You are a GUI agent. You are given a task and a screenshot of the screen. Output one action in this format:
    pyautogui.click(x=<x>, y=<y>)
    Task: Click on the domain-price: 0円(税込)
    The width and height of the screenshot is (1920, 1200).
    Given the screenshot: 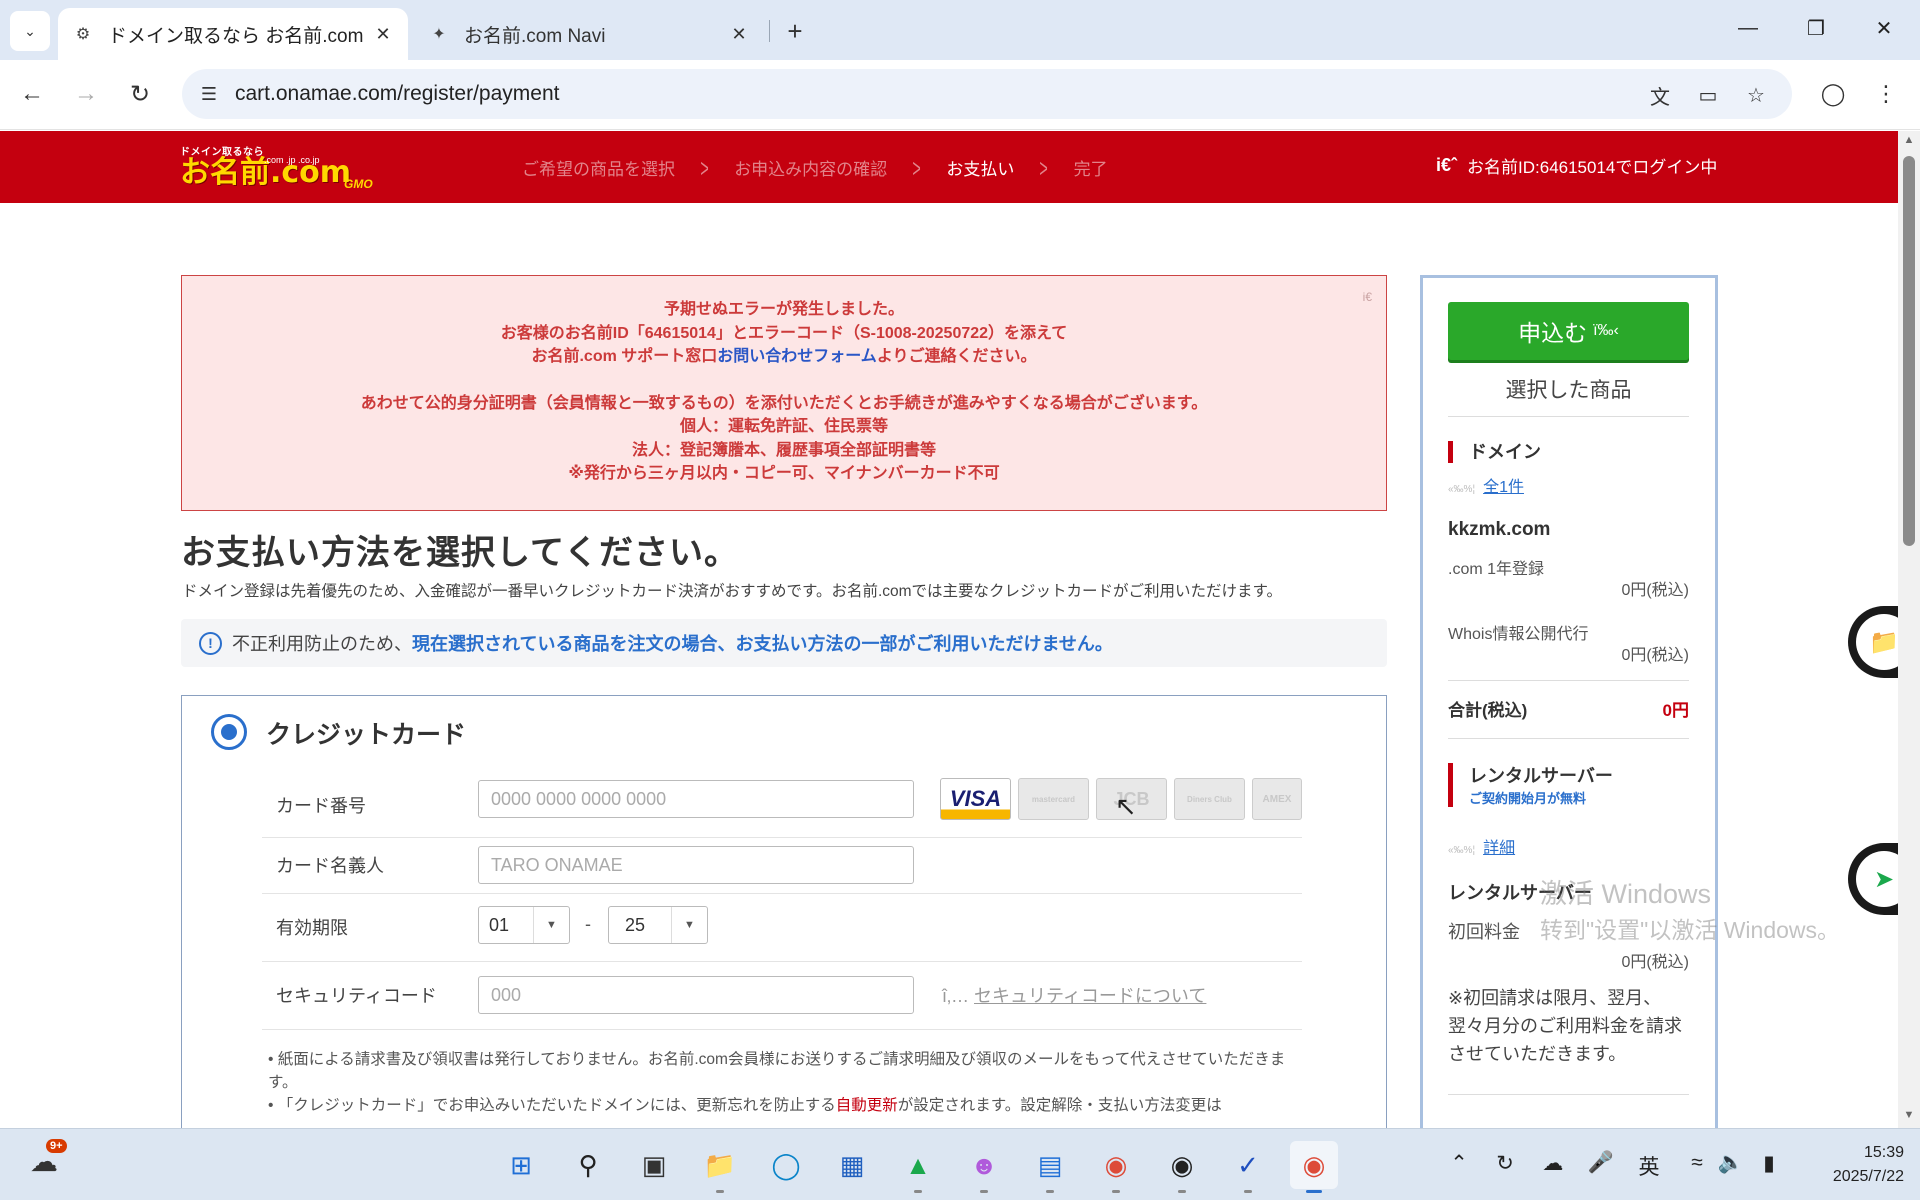 What is the action you would take?
    pyautogui.click(x=1655, y=590)
    